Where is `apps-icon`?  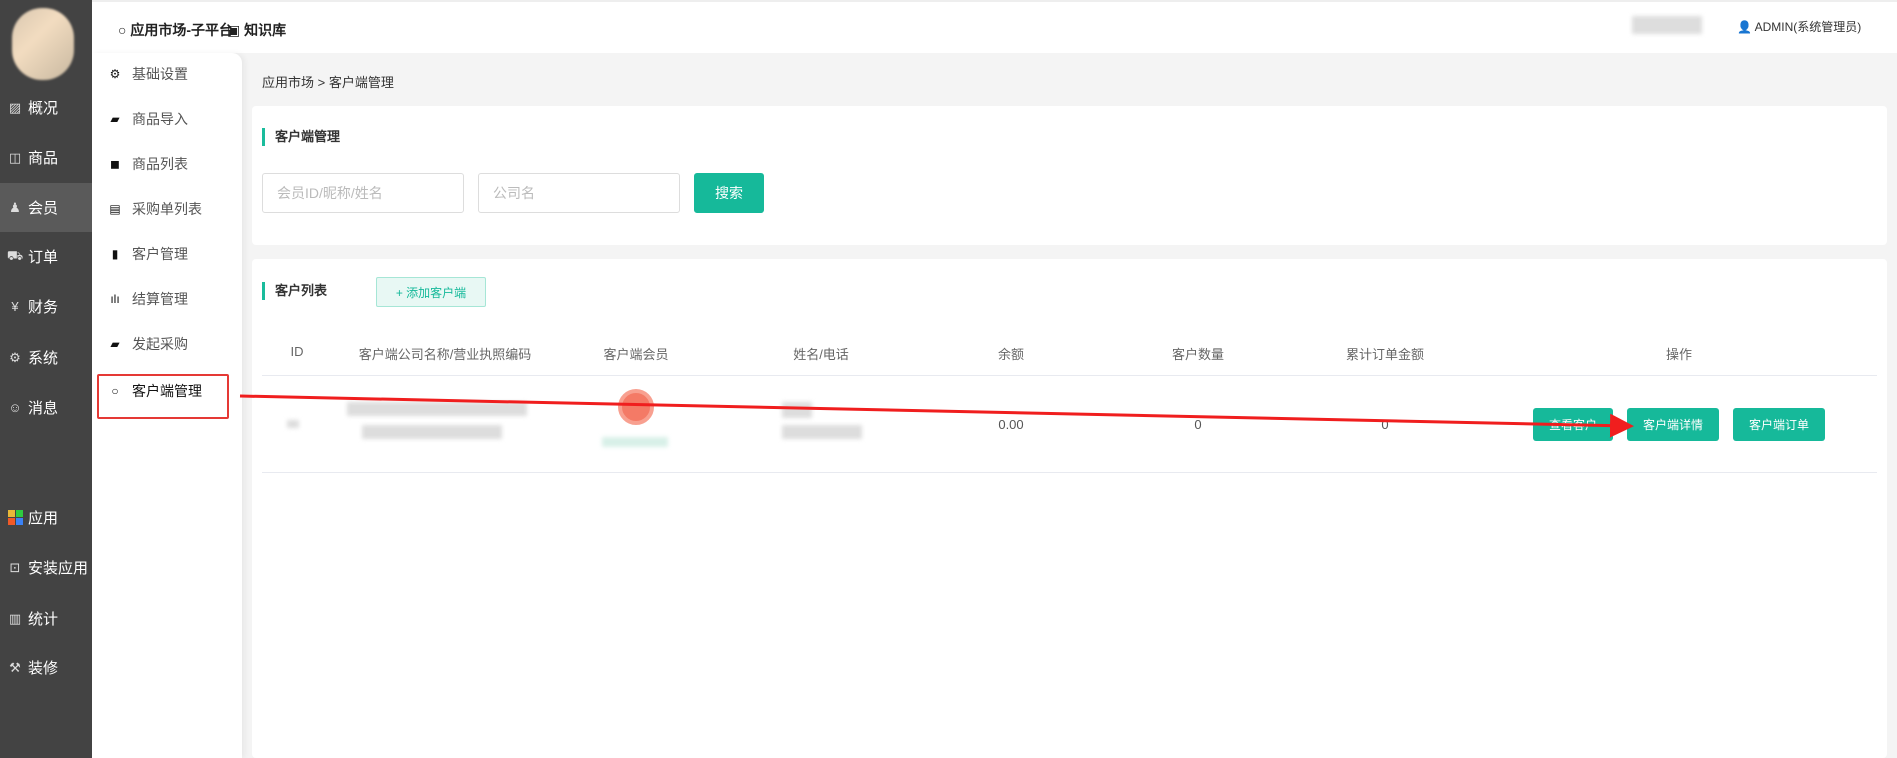
apps-icon is located at coordinates (15, 518).